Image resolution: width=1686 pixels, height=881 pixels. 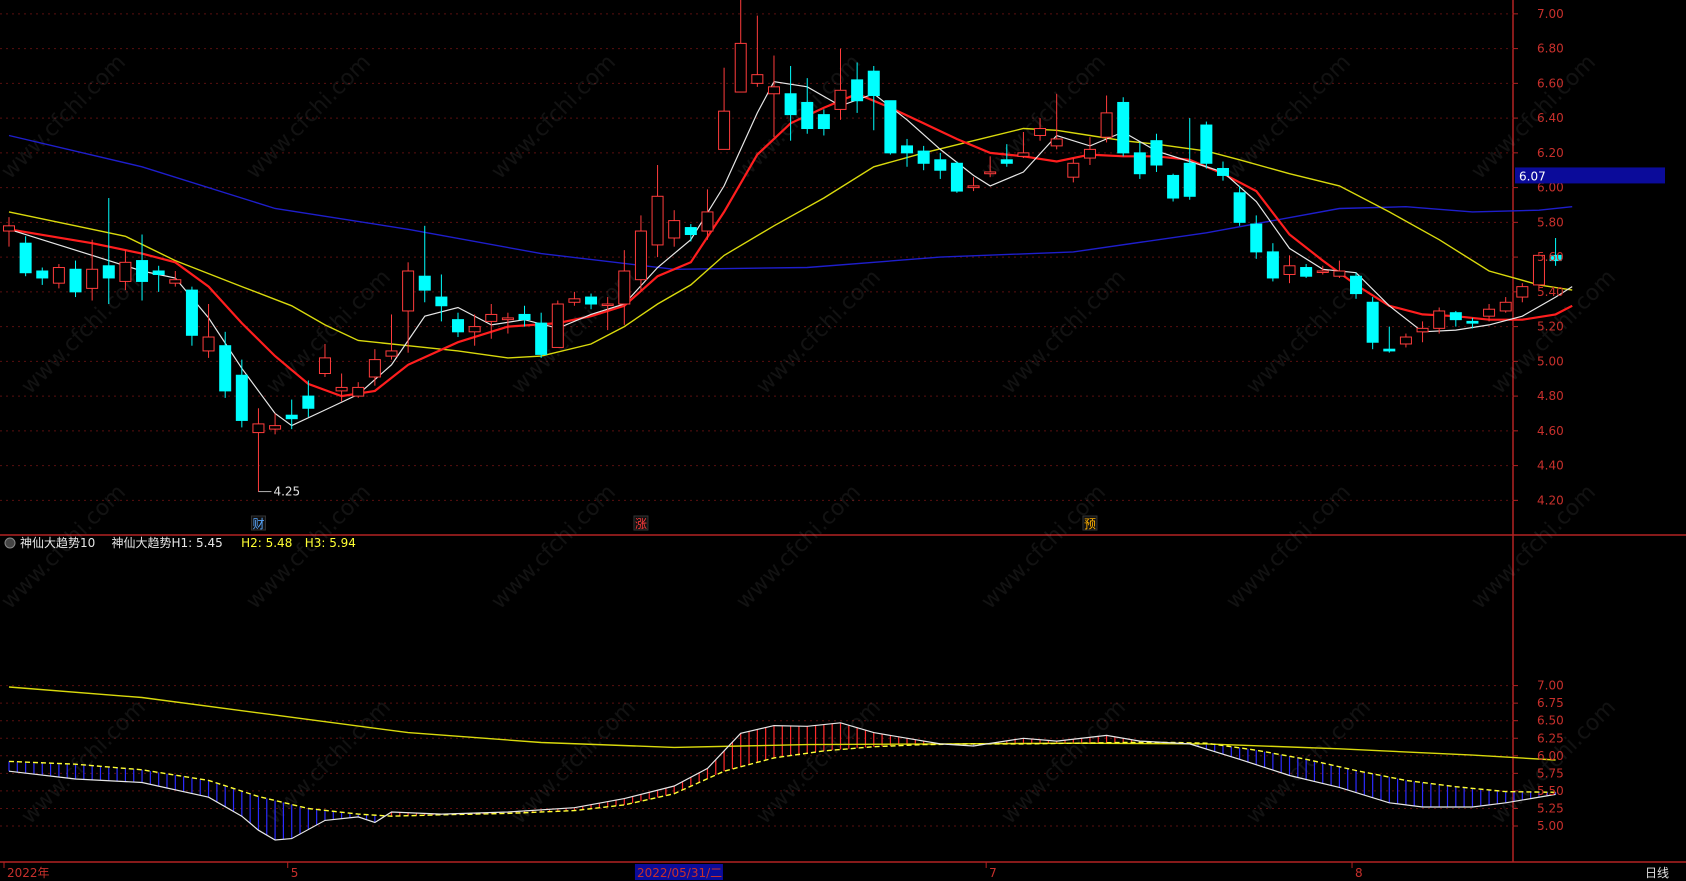 What do you see at coordinates (1550, 361) in the screenshot?
I see `main-y-tick-label: 5.00` at bounding box center [1550, 361].